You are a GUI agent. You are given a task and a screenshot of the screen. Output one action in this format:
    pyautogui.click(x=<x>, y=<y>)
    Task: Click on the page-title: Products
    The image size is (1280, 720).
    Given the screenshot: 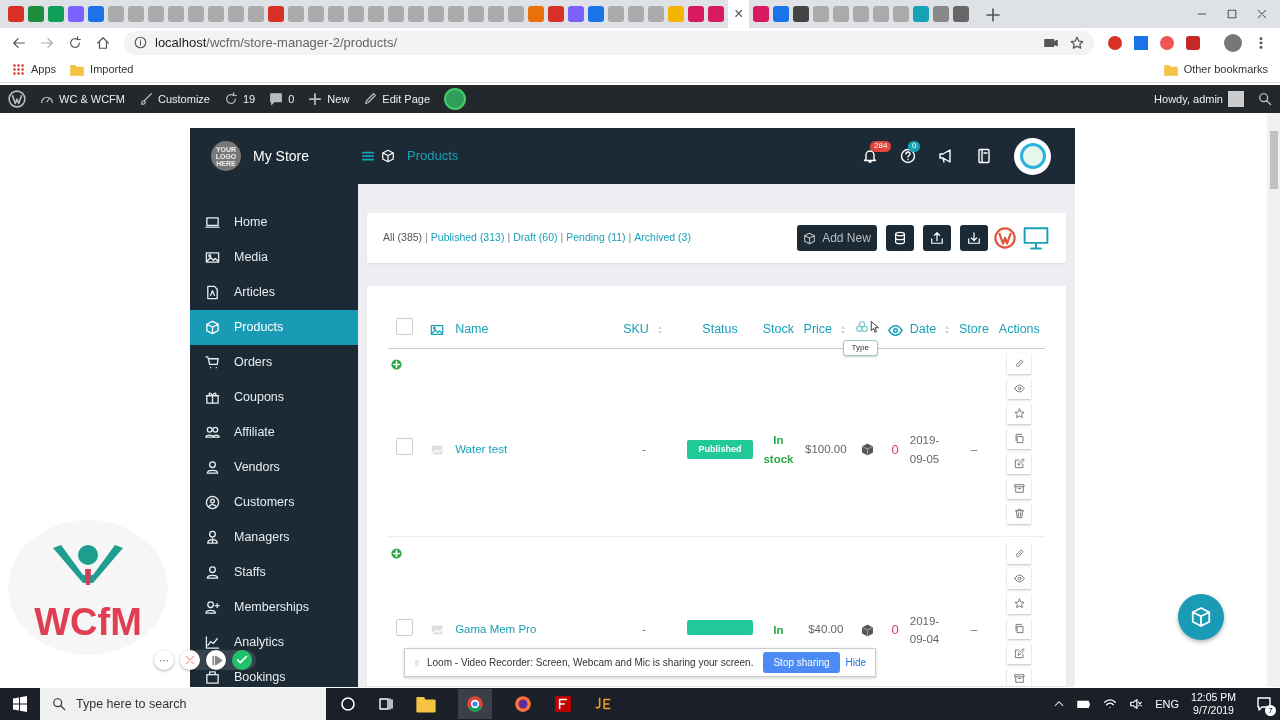 What is the action you would take?
    pyautogui.click(x=433, y=156)
    